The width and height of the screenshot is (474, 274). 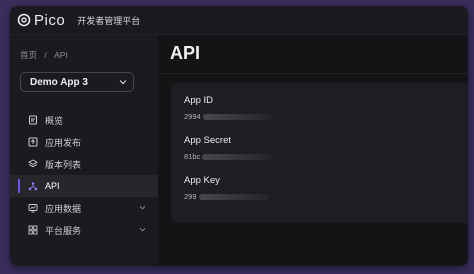 I want to click on monitor-chart-icon, so click(x=33, y=208).